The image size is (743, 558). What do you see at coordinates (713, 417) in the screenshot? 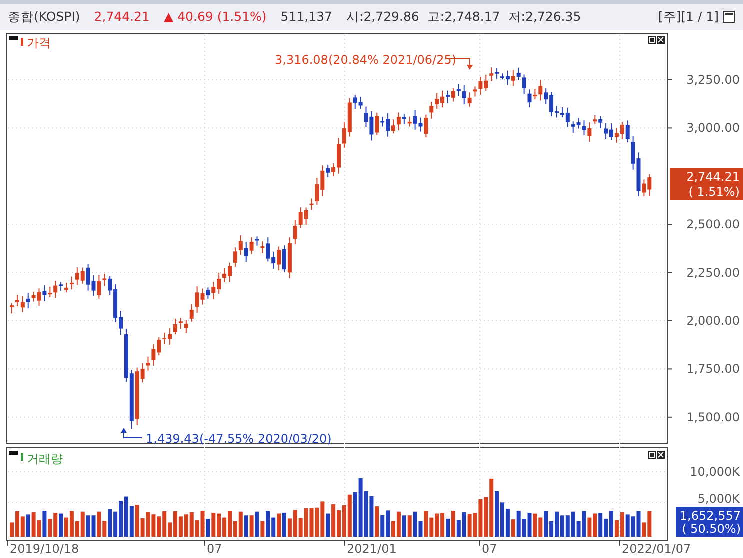
I see `price-axis-label: 1,500.00` at bounding box center [713, 417].